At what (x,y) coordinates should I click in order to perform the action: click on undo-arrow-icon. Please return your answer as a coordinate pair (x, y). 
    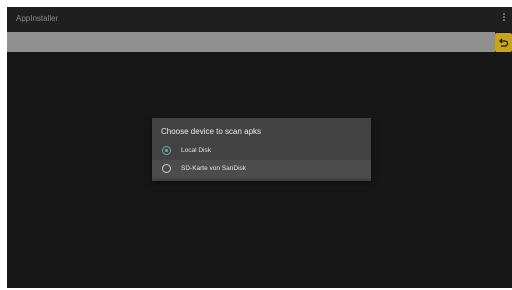
    Looking at the image, I should click on (504, 42).